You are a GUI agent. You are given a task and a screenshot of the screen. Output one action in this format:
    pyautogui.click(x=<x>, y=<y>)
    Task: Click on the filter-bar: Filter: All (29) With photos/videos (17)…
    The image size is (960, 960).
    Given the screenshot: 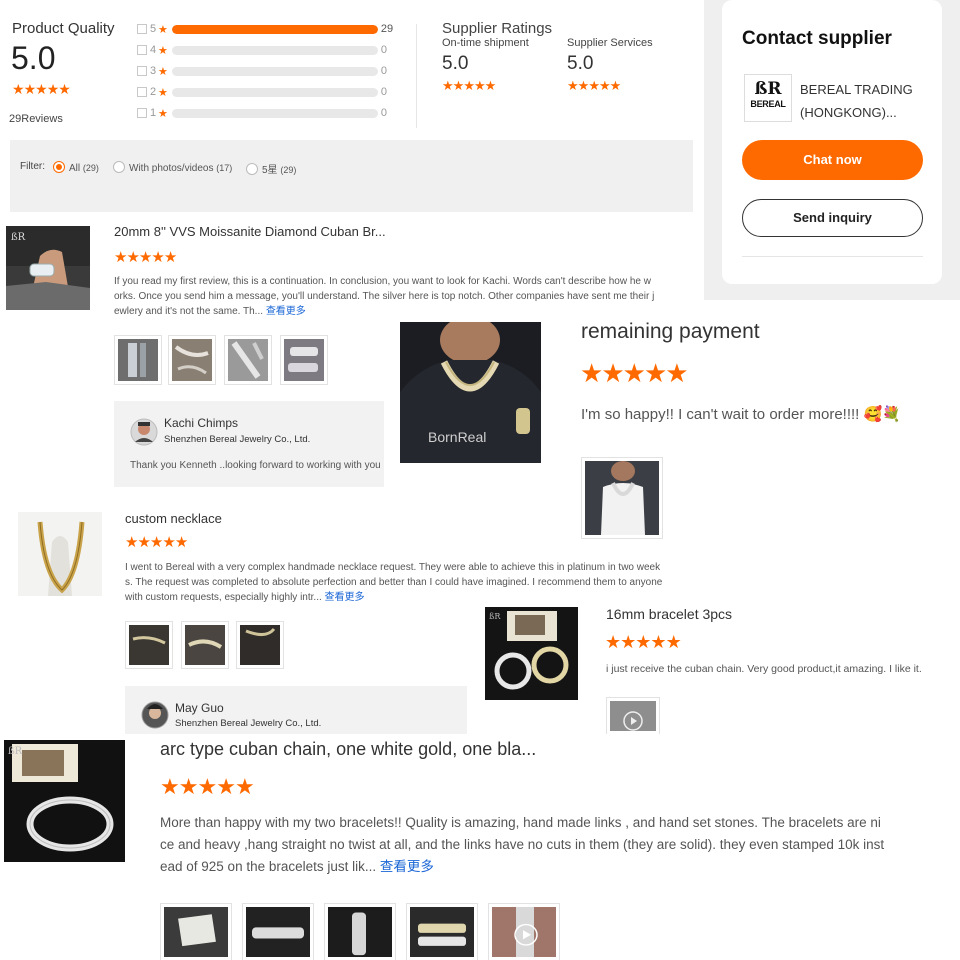 What is the action you would take?
    pyautogui.click(x=351, y=176)
    